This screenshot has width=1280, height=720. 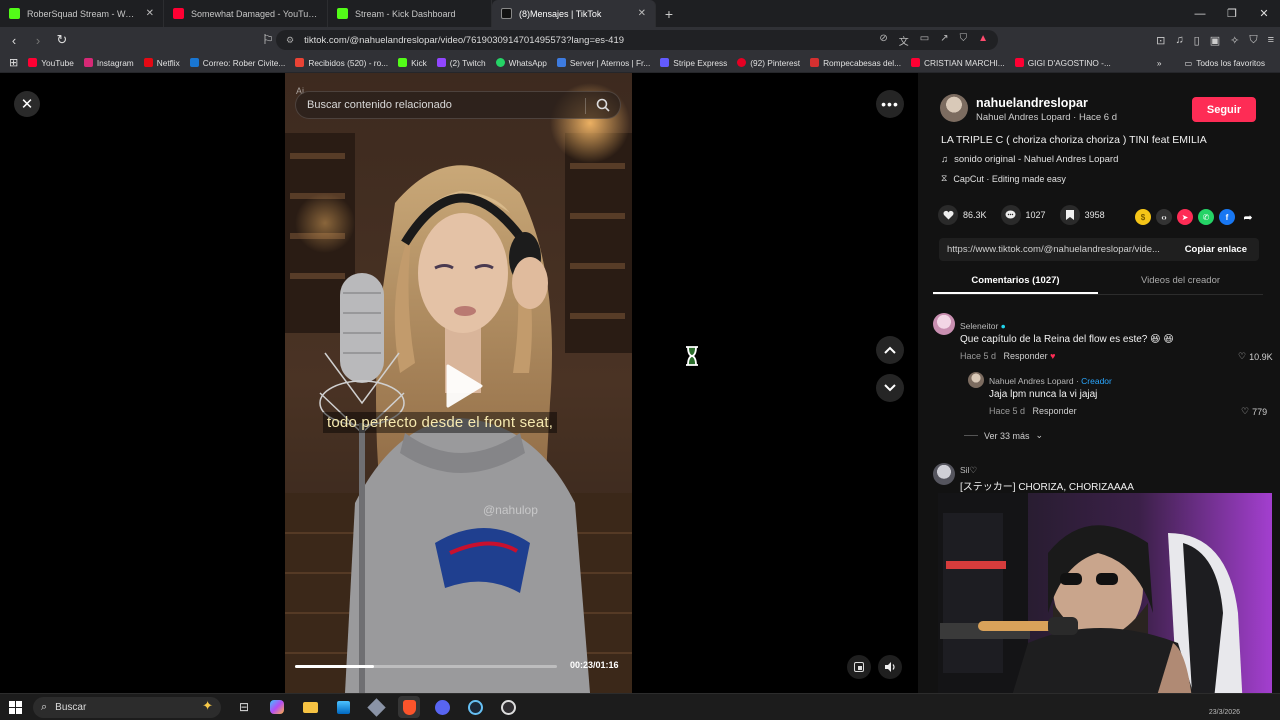 What do you see at coordinates (669, 13) in the screenshot?
I see `new-tab-button: +` at bounding box center [669, 13].